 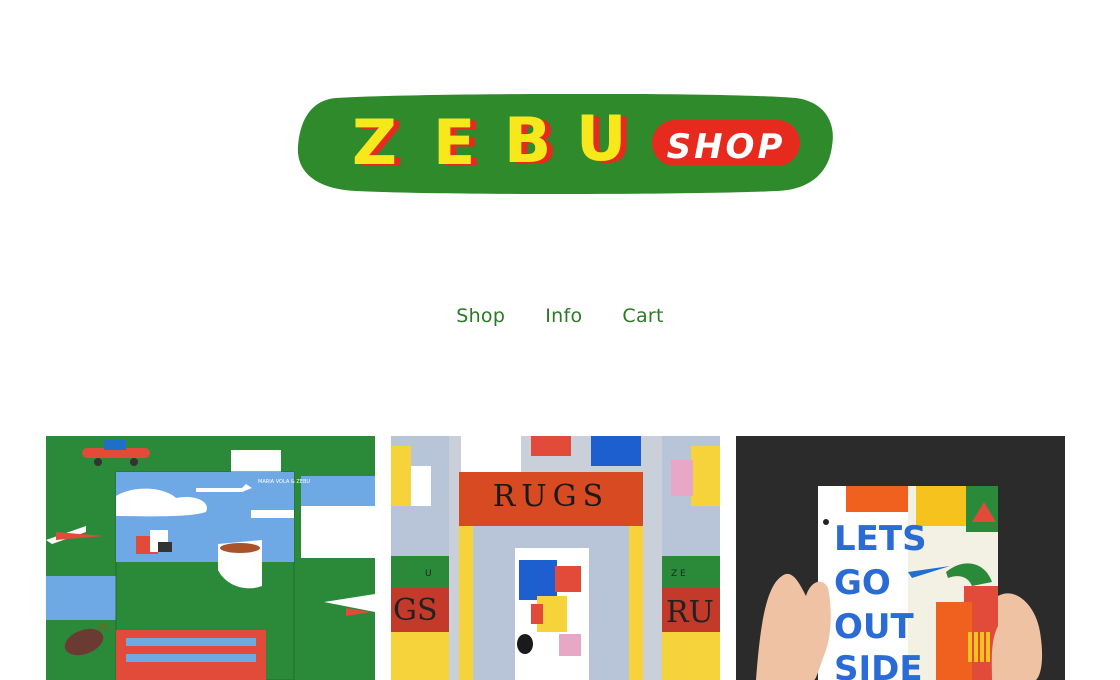 What do you see at coordinates (565, 144) in the screenshot?
I see `site-logo: Z Z E E B B U U SHOP` at bounding box center [565, 144].